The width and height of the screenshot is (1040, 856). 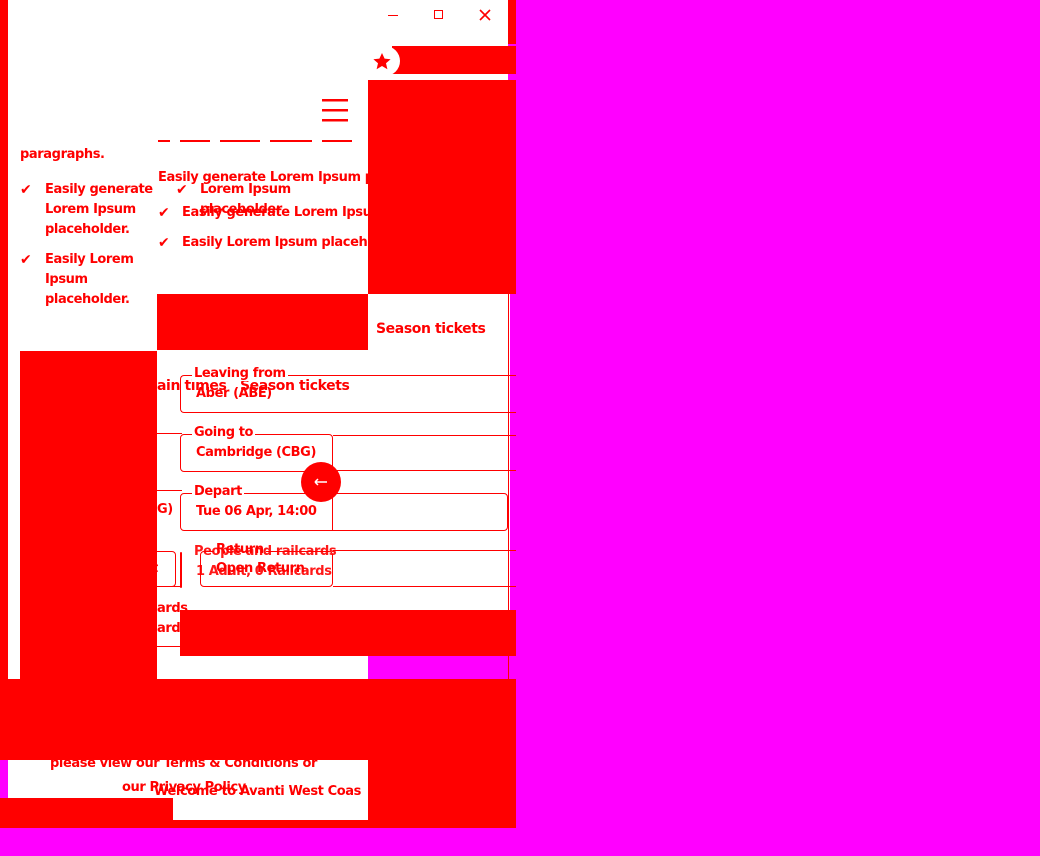 I want to click on window-left-border, so click(x=4, y=342).